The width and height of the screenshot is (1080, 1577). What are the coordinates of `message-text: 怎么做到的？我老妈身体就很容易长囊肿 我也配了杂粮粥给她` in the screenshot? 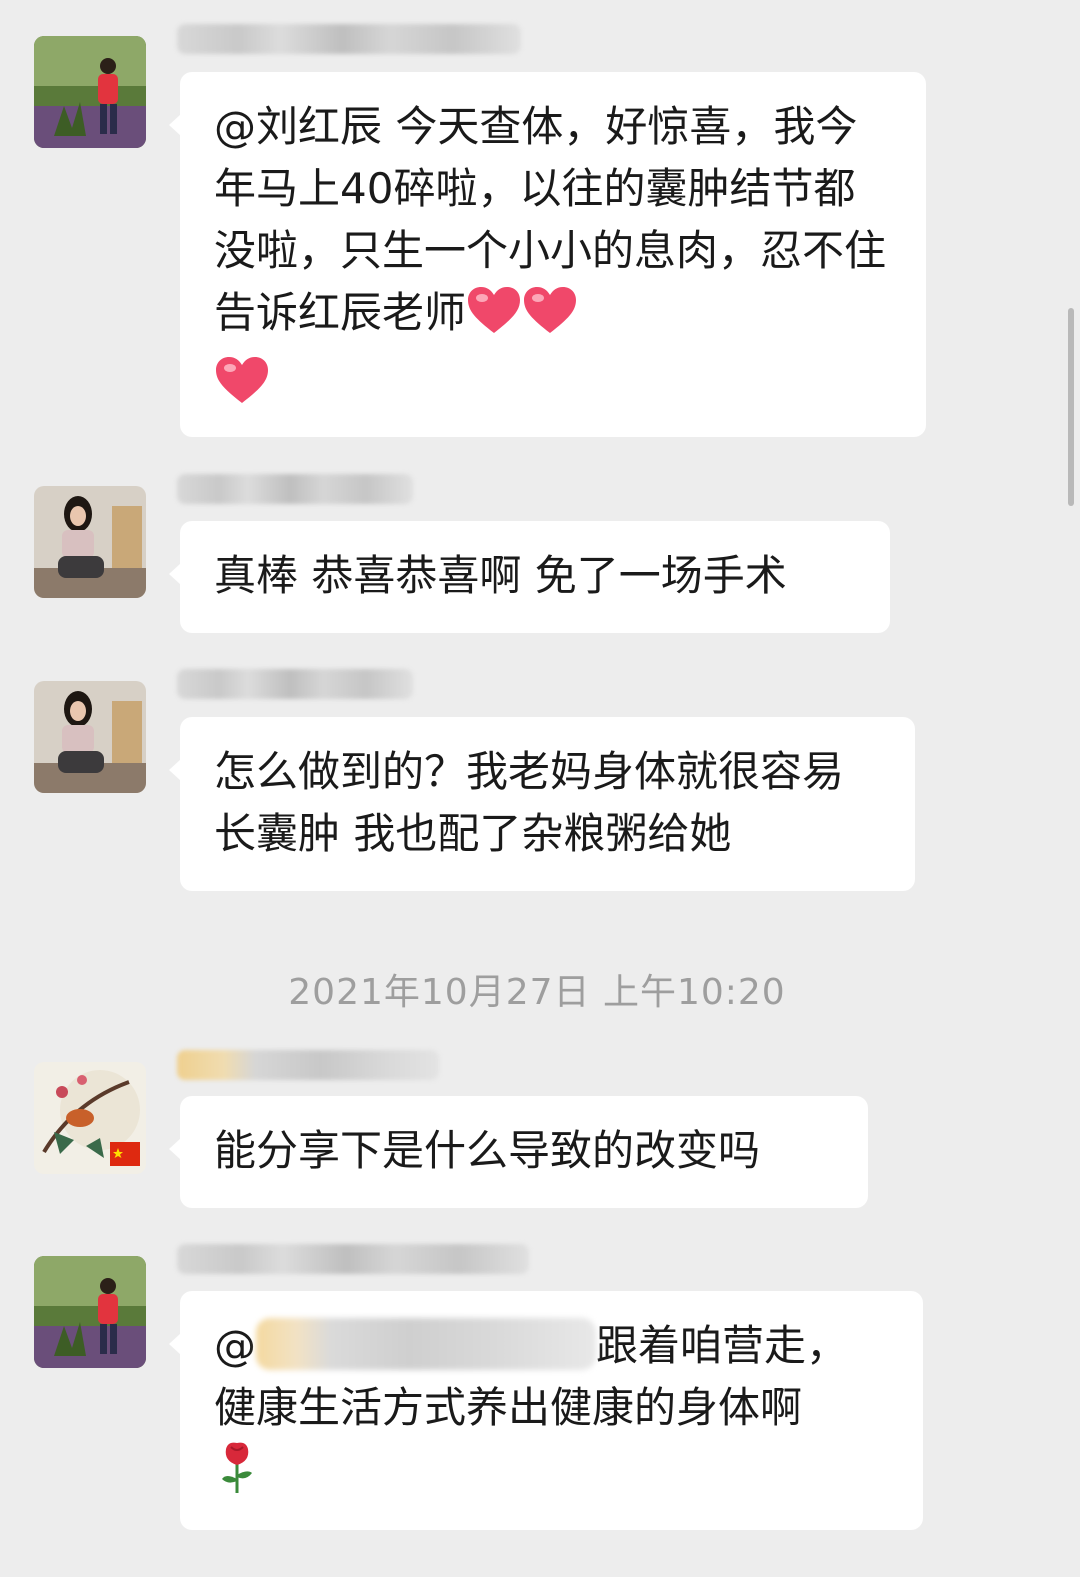 It's located at (529, 802).